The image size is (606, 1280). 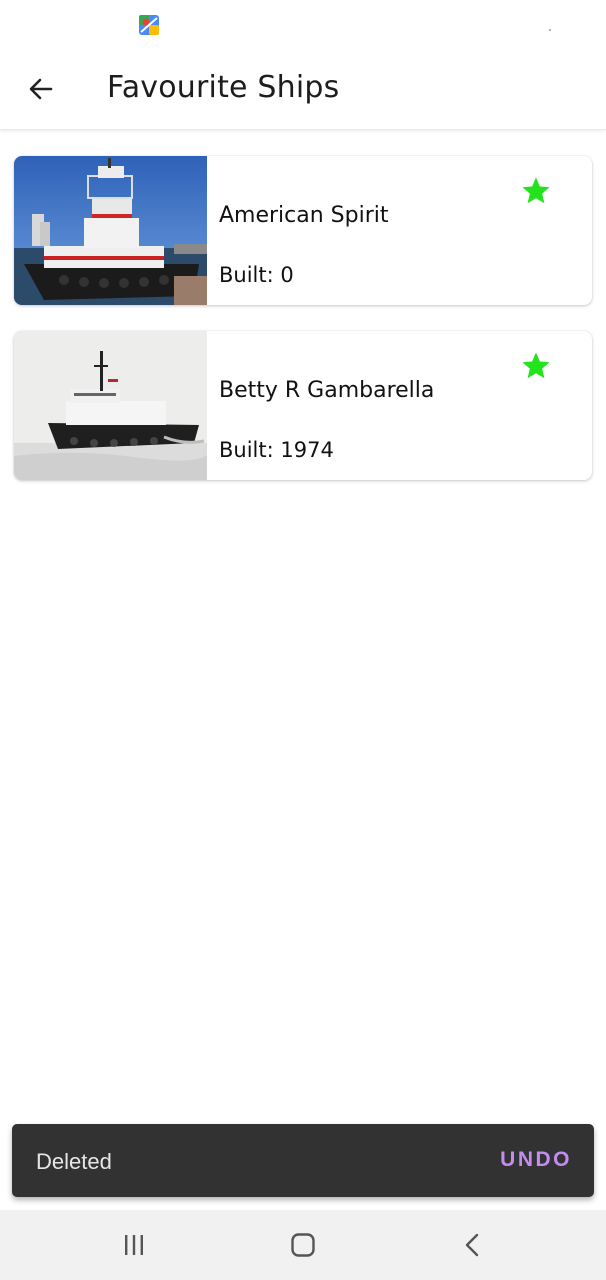 I want to click on ship-built: Built: 1974, so click(x=276, y=450).